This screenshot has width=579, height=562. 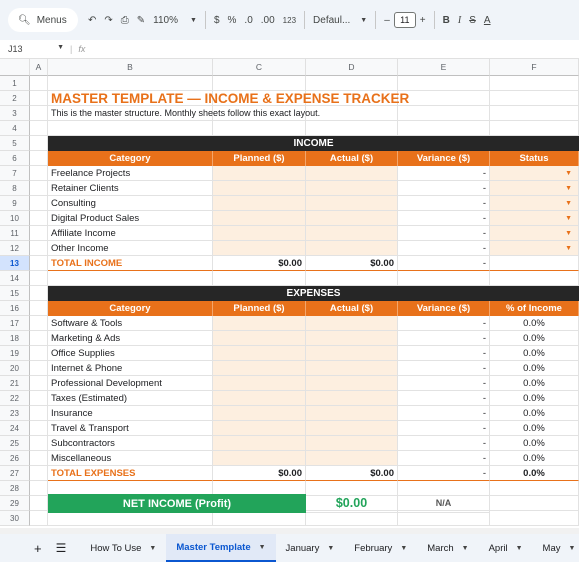 What do you see at coordinates (15, 218) in the screenshot?
I see `row-header: 10` at bounding box center [15, 218].